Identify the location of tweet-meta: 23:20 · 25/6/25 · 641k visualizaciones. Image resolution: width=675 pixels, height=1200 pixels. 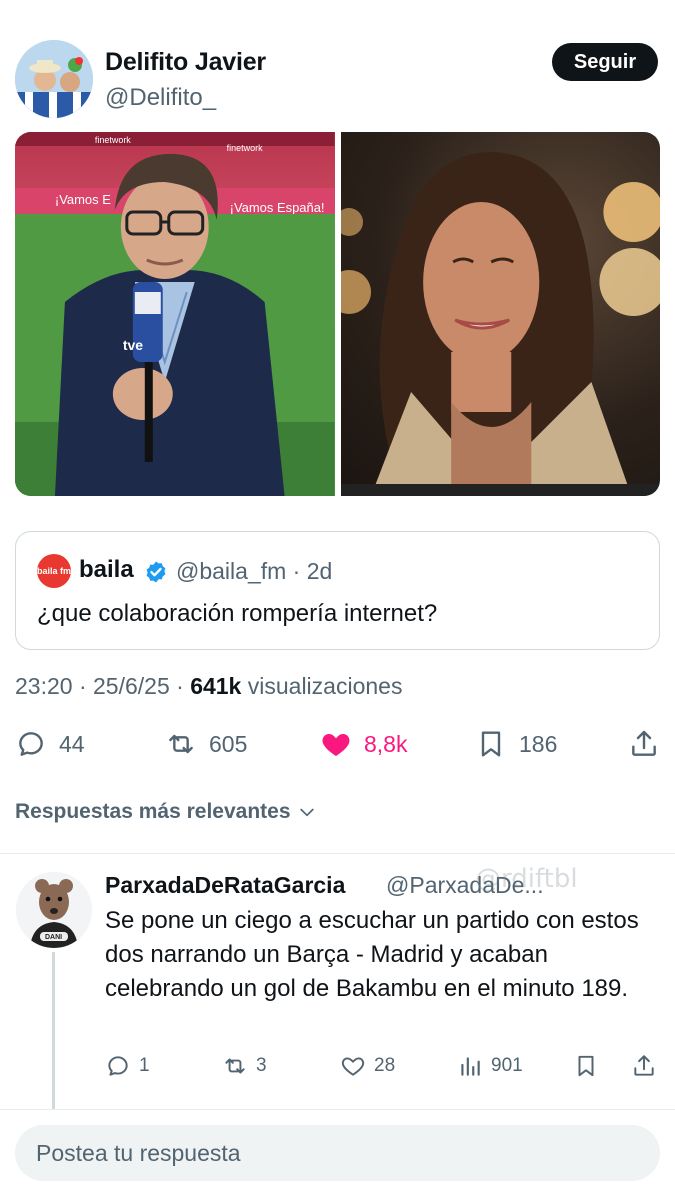
(208, 686).